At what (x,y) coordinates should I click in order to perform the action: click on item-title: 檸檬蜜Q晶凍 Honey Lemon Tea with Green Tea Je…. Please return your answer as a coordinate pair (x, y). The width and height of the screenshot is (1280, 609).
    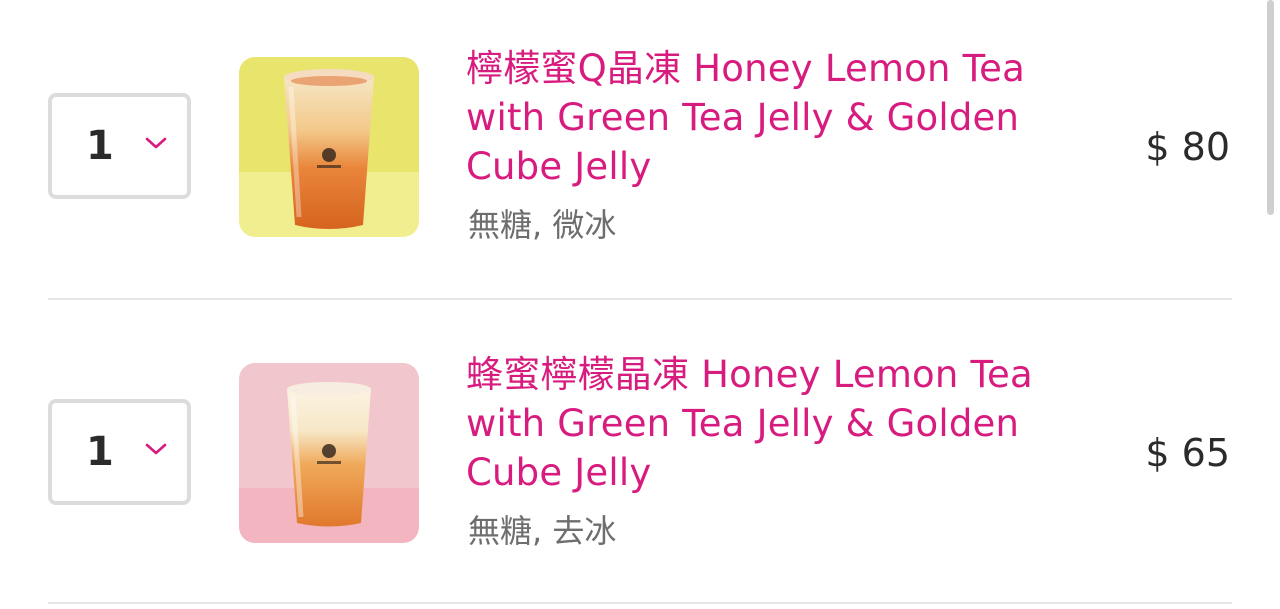
    Looking at the image, I should click on (786, 117).